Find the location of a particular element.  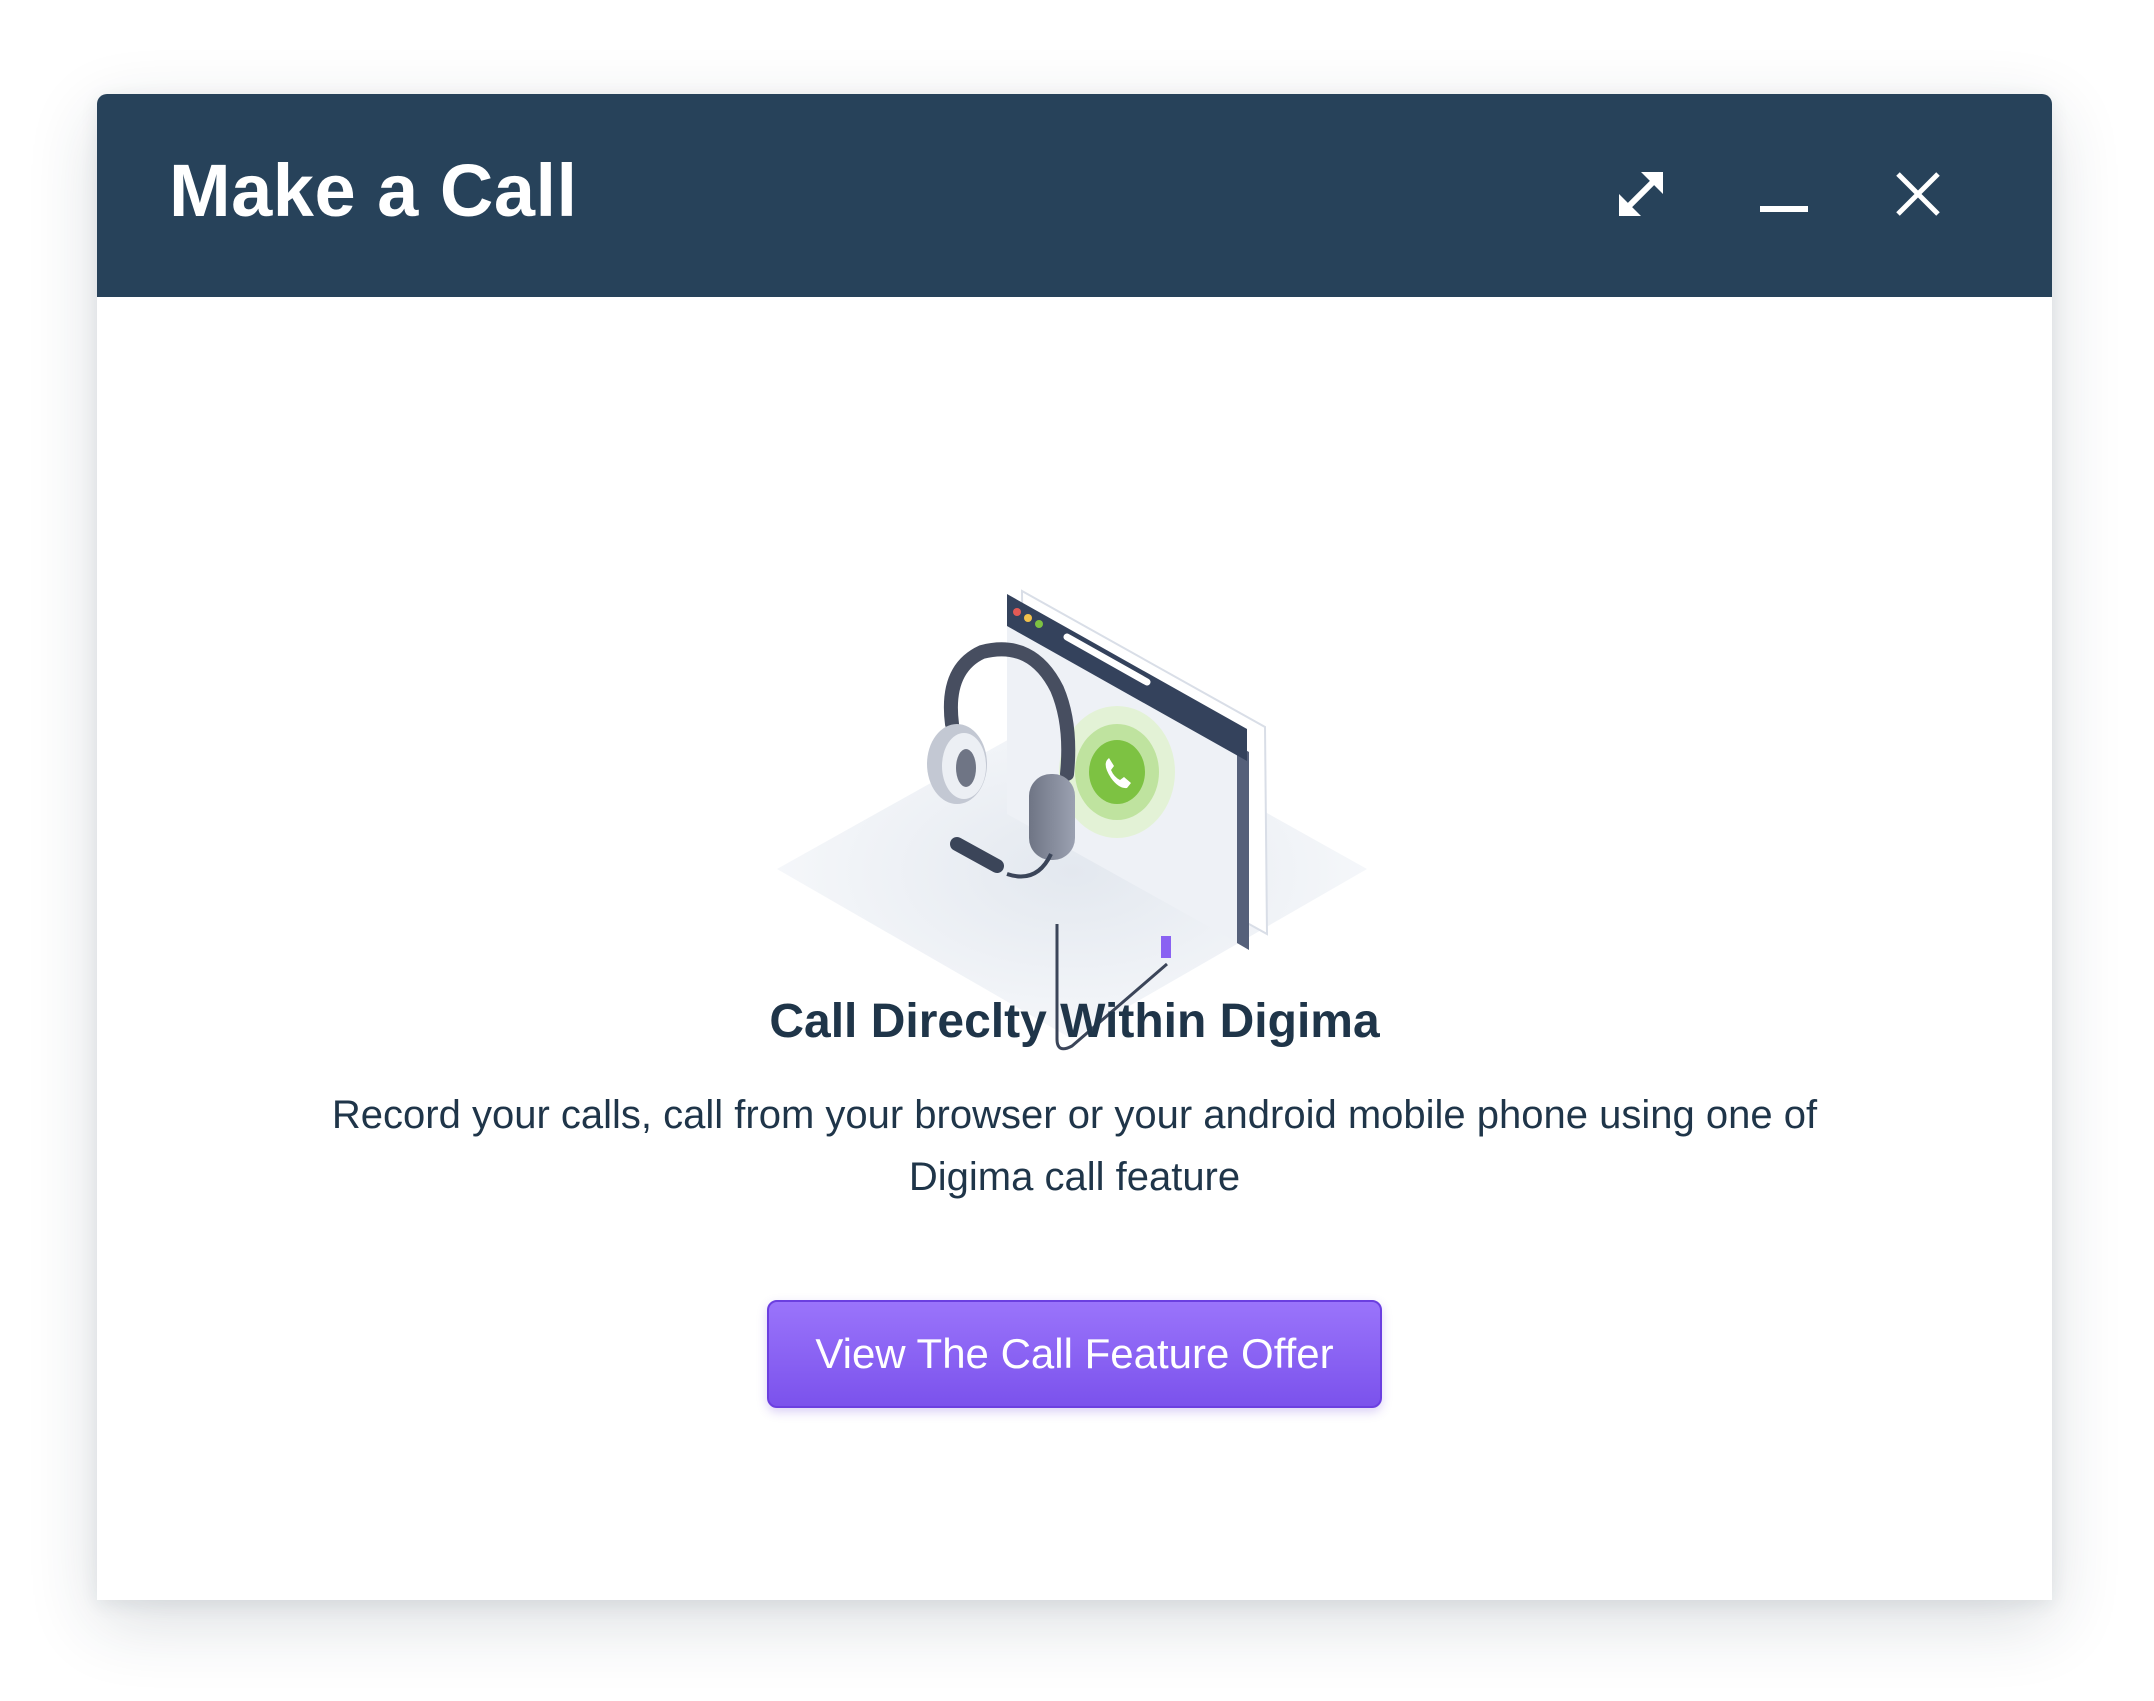

dialog-title: Make a Call is located at coordinates (373, 190).